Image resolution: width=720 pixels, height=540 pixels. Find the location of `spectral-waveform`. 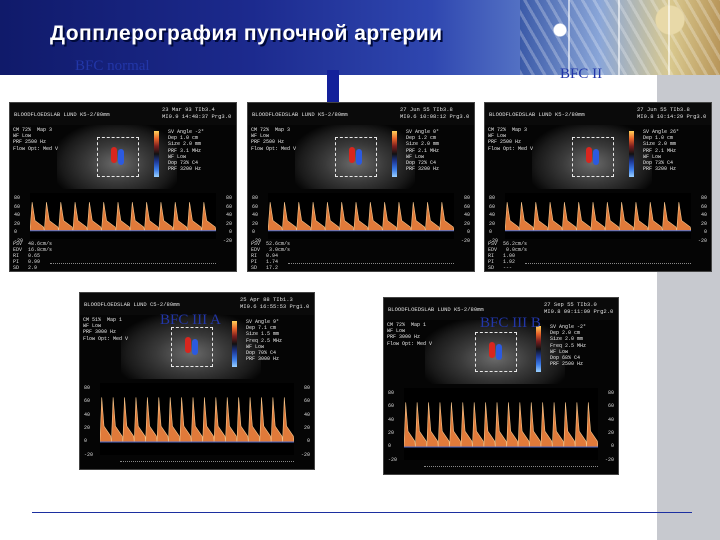

spectral-waveform is located at coordinates (123, 216).